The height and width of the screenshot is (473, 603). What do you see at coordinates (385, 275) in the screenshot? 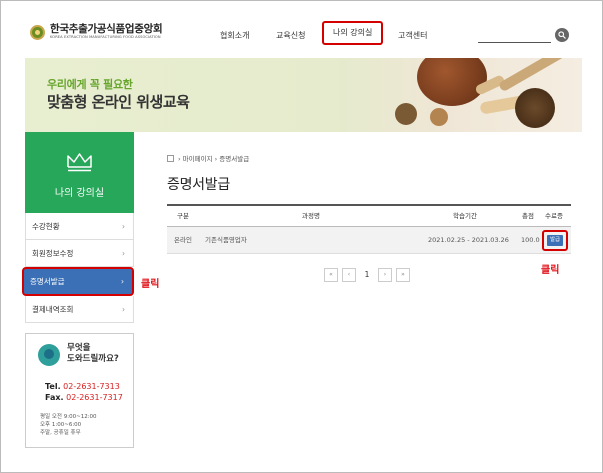
I see `page-next-button: ›` at bounding box center [385, 275].